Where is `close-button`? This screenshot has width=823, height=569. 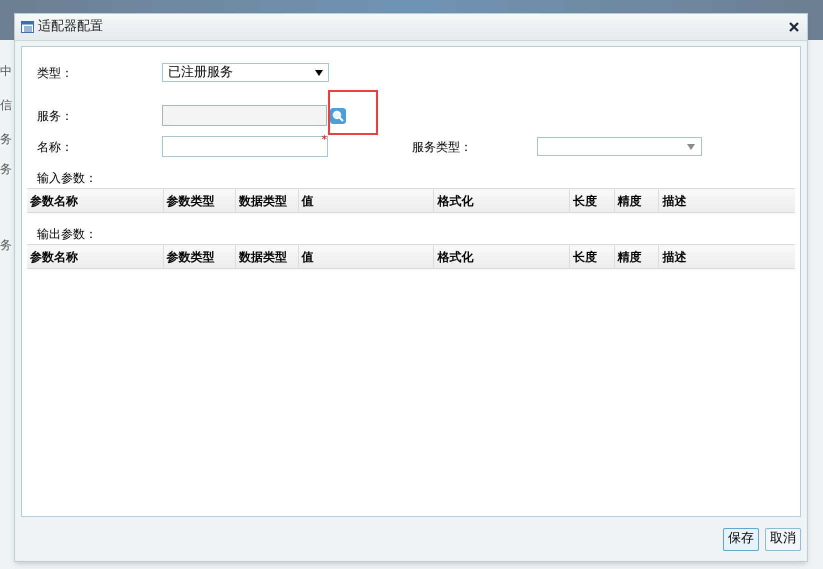 close-button is located at coordinates (794, 27).